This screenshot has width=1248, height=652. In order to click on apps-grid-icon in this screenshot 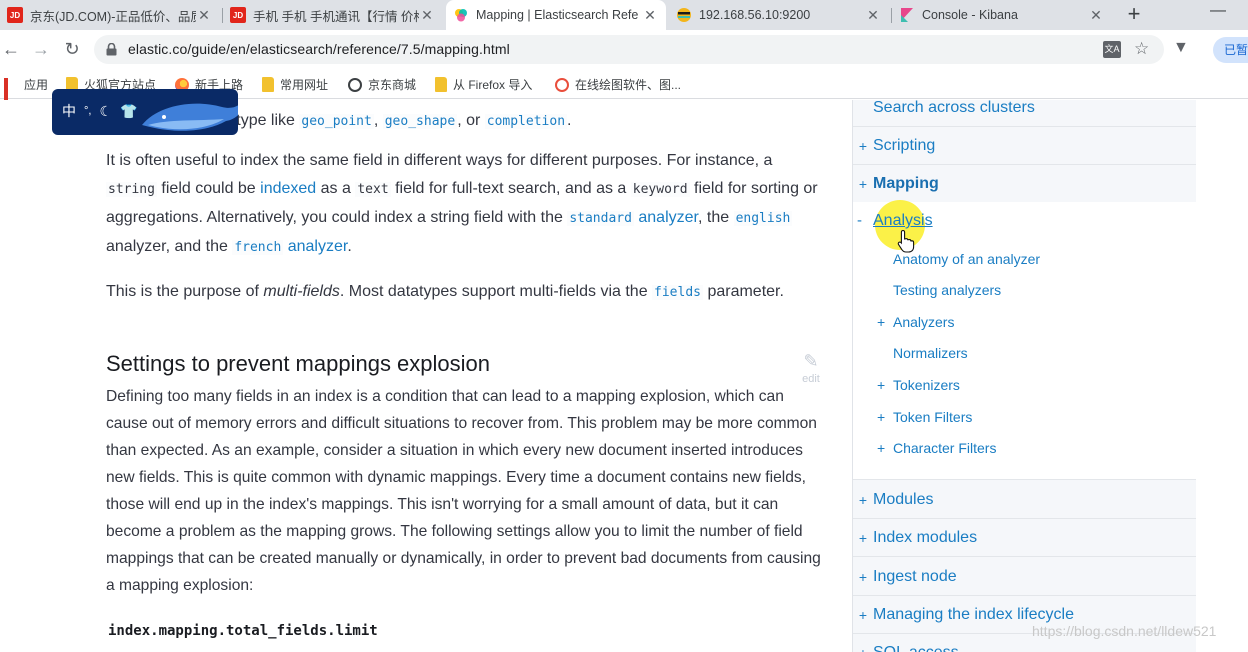, I will do `click(11, 95)`.